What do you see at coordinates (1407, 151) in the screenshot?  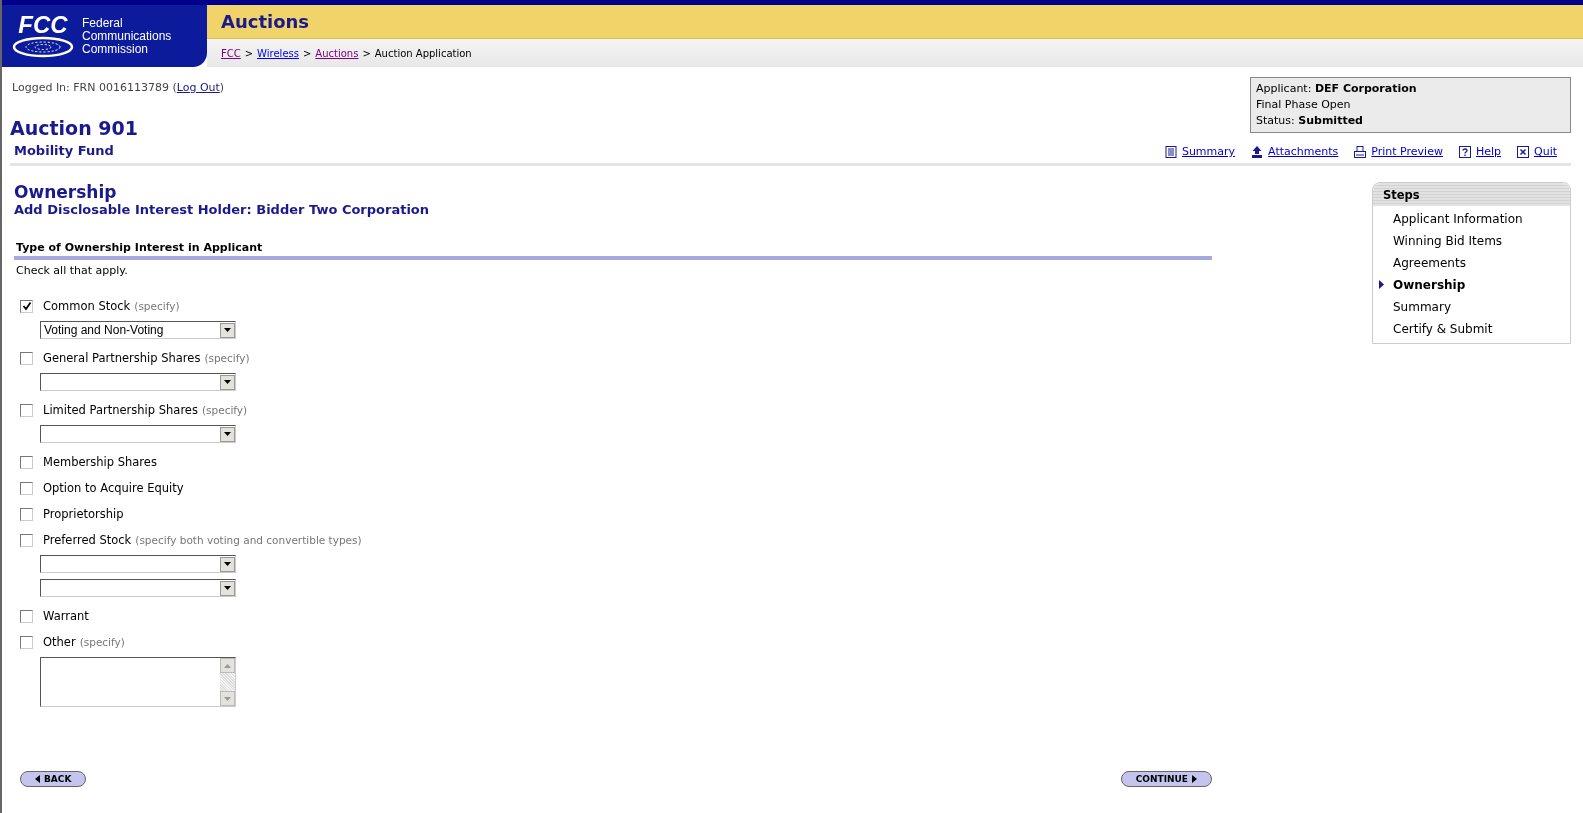 I see `toolbar-link: Print Preview` at bounding box center [1407, 151].